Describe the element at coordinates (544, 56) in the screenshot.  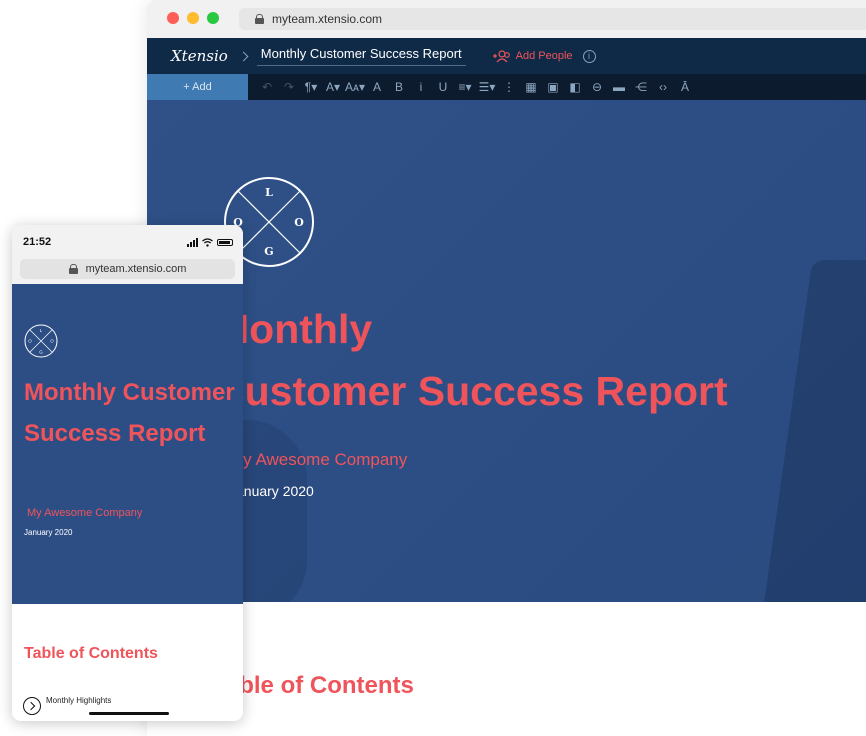
I see `add-people-label: Add People` at that location.